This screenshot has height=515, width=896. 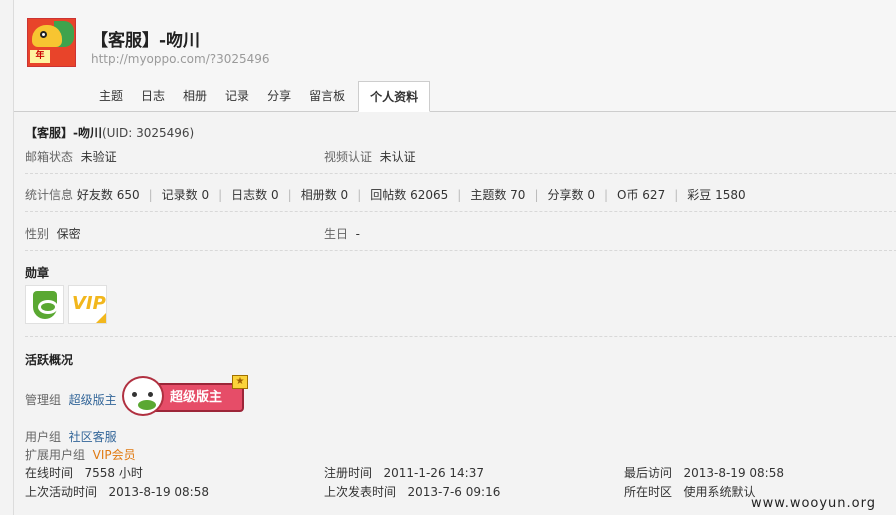 I want to click on mascot-face-icon, so click(x=143, y=396).